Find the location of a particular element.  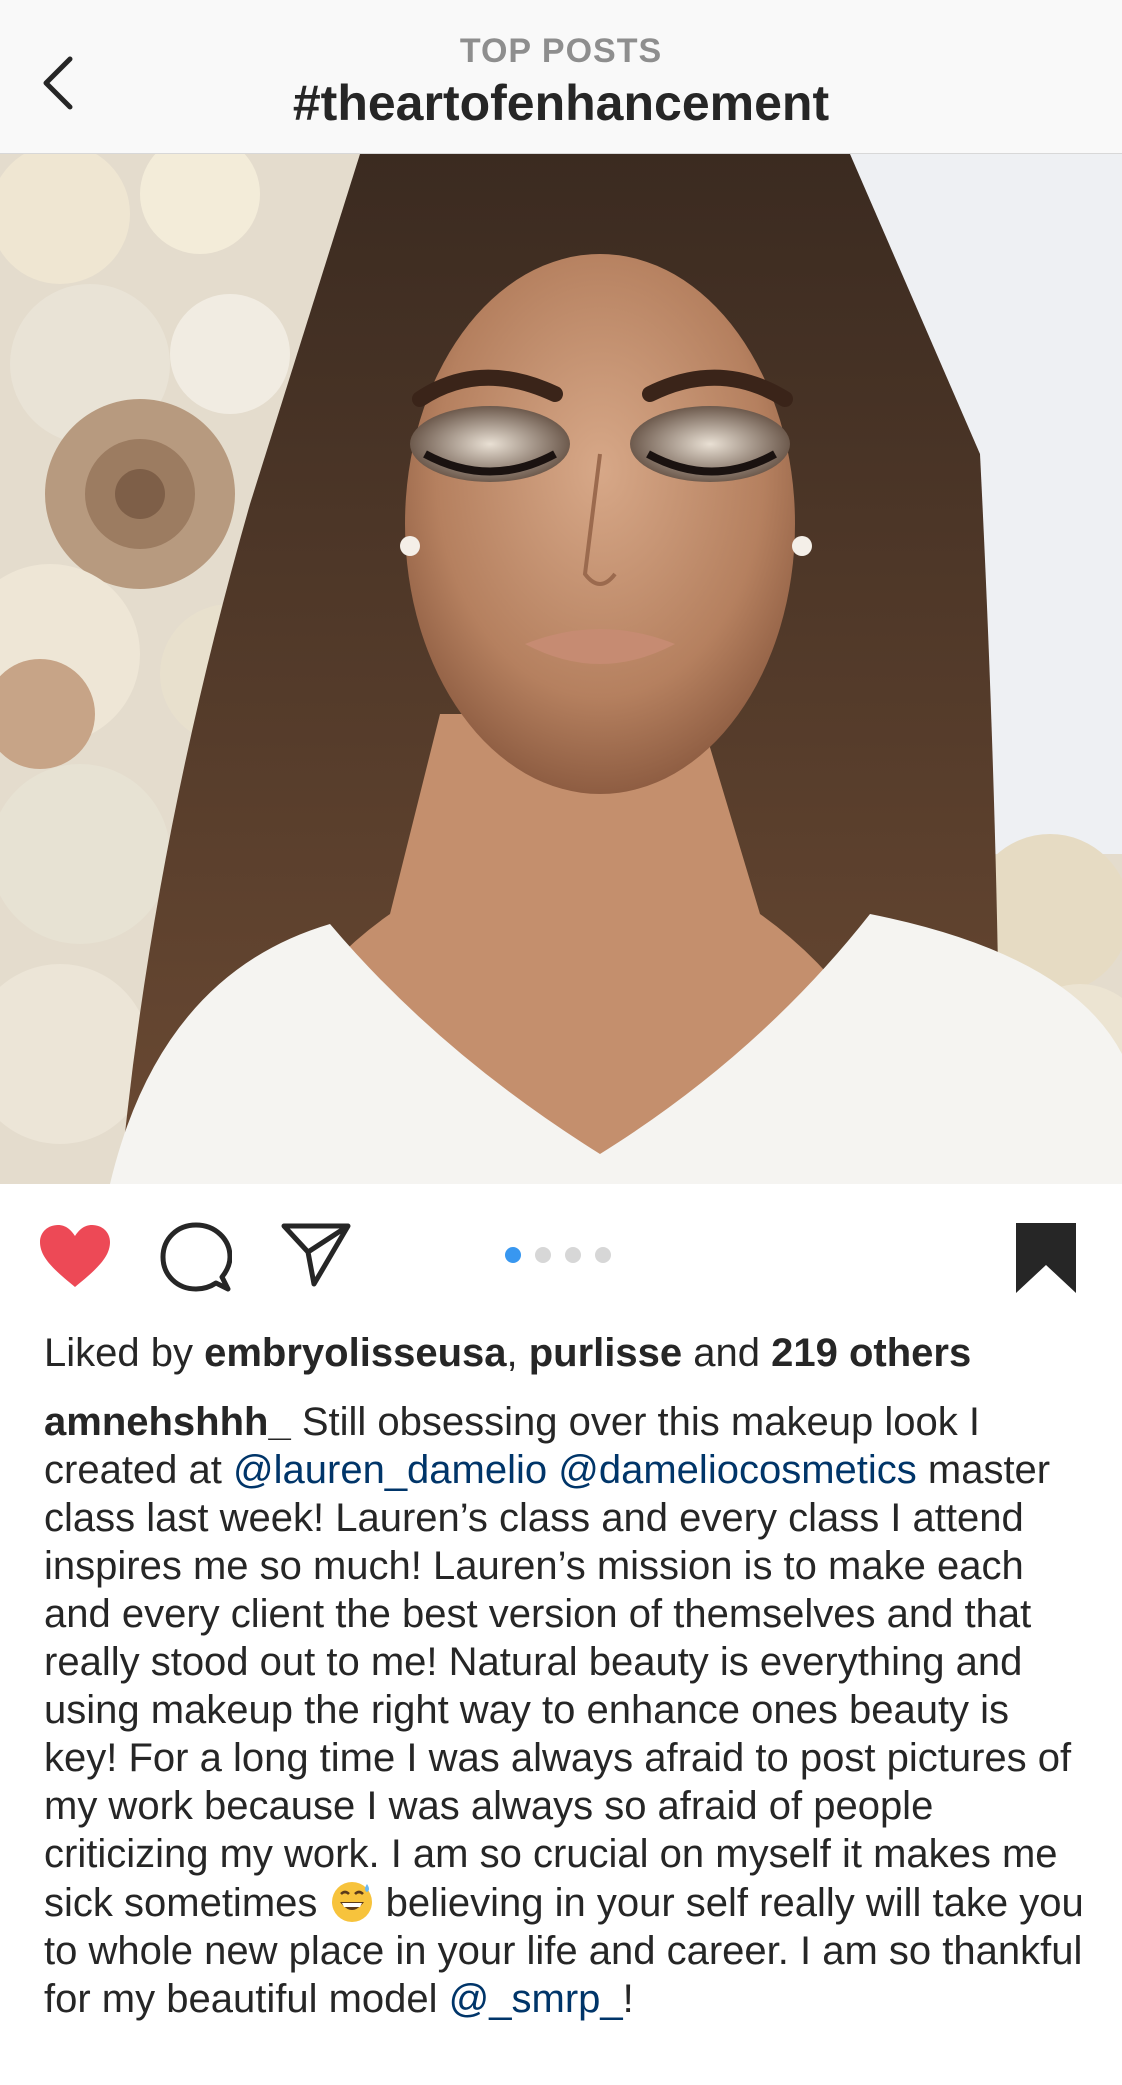

carousel-indicator is located at coordinates (558, 1255).